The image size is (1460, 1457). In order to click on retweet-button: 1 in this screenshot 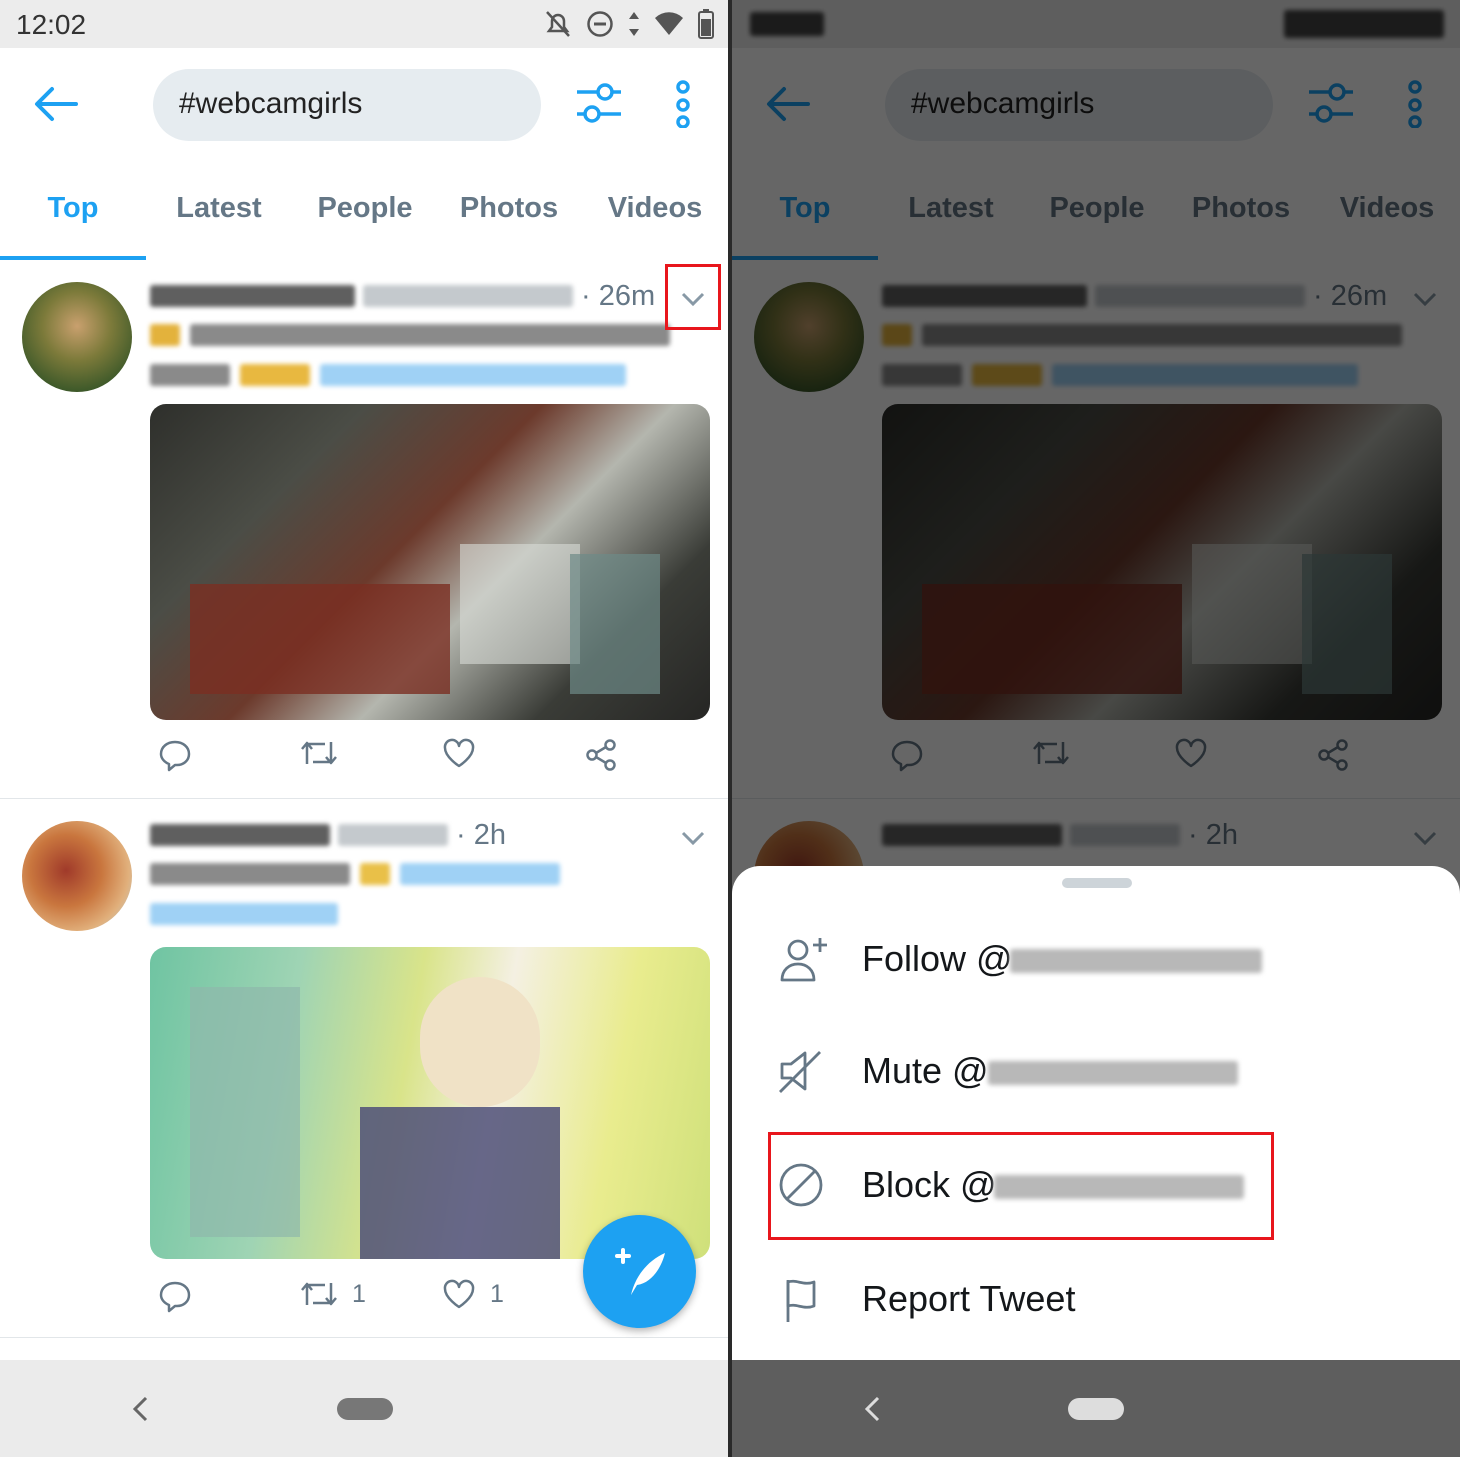, I will do `click(333, 1294)`.